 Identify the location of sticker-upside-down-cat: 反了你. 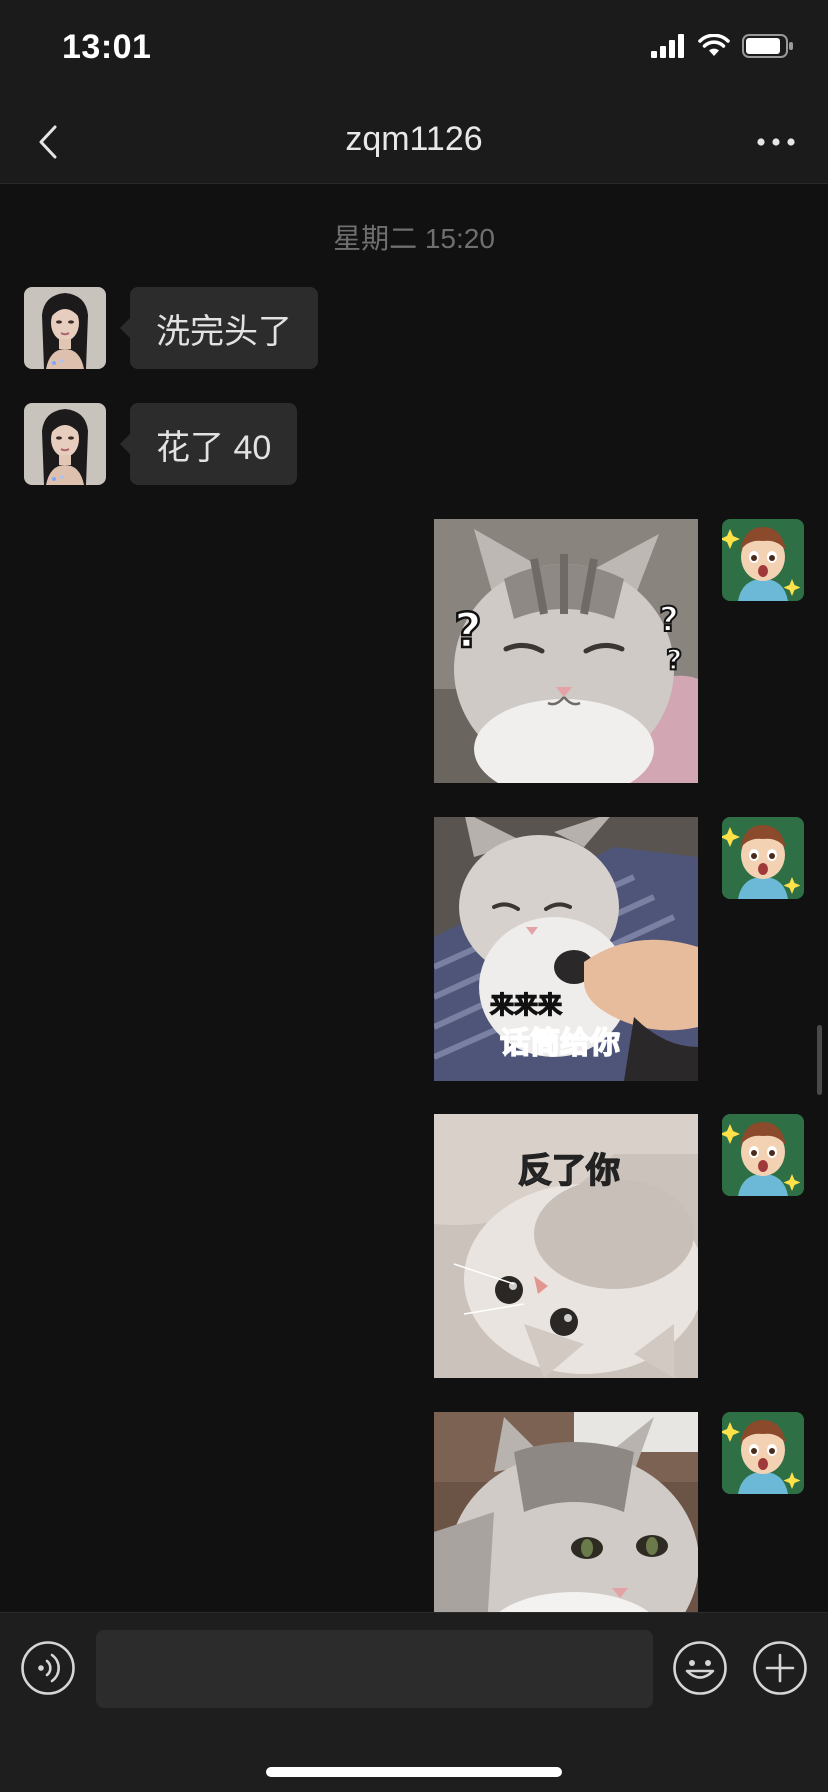
(566, 1246).